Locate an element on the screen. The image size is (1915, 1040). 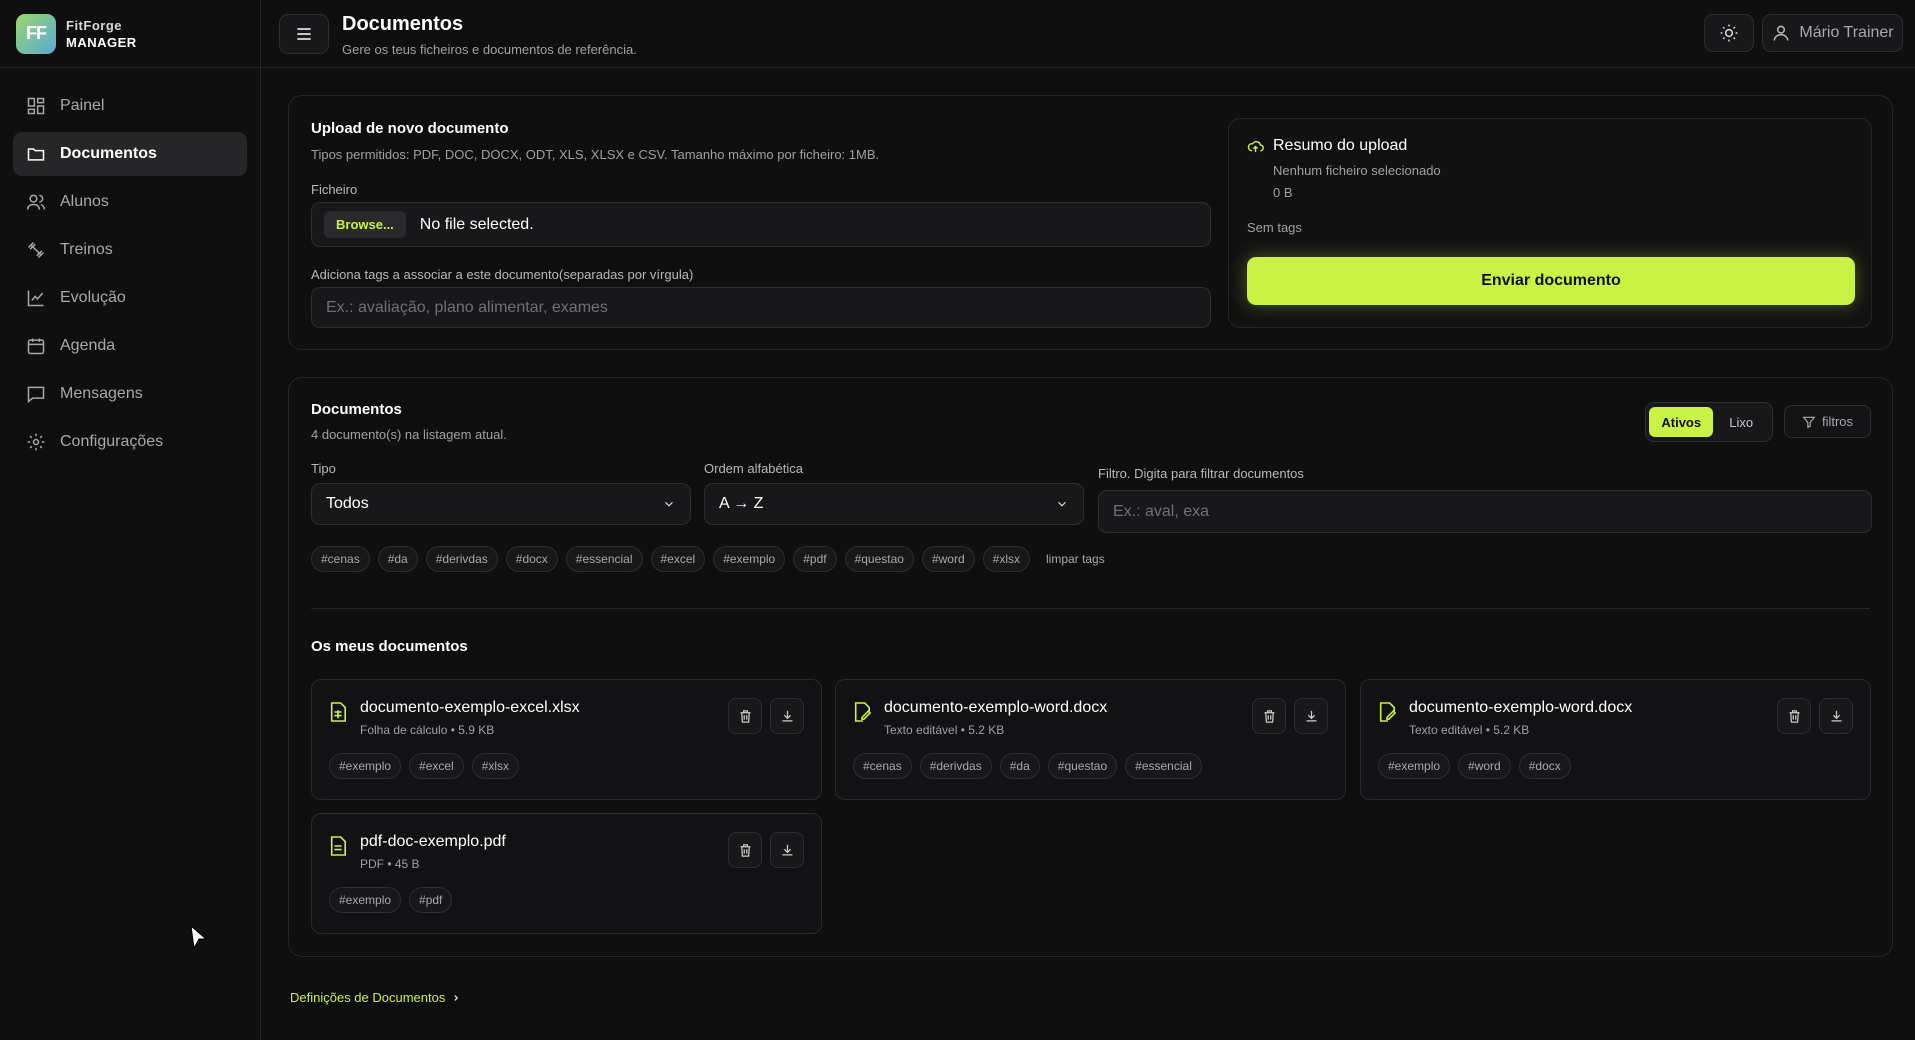
summary-tags: Sem tags is located at coordinates (1274, 227).